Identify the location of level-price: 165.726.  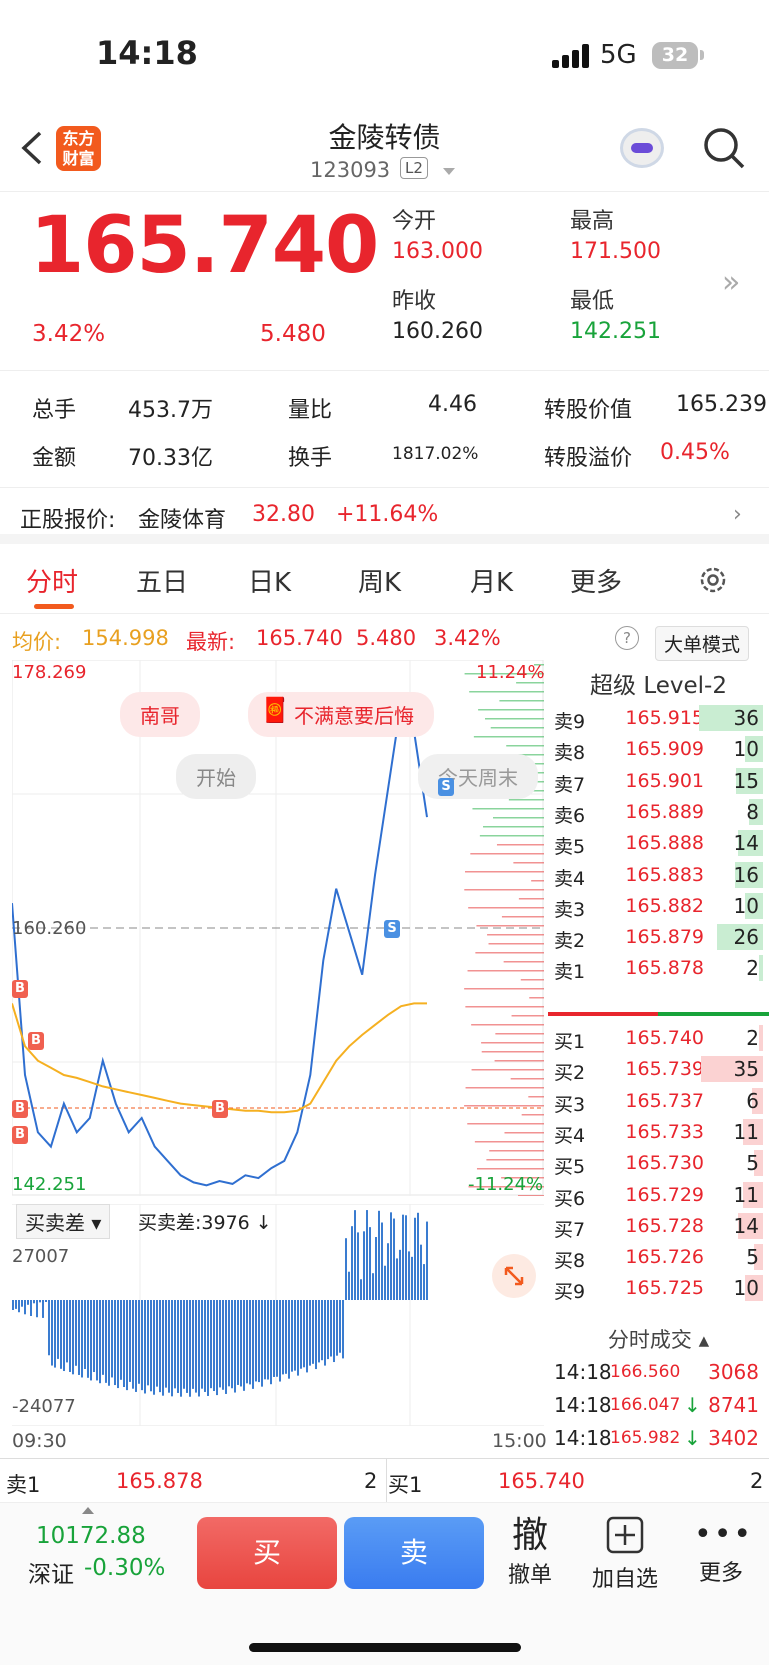
(664, 1257).